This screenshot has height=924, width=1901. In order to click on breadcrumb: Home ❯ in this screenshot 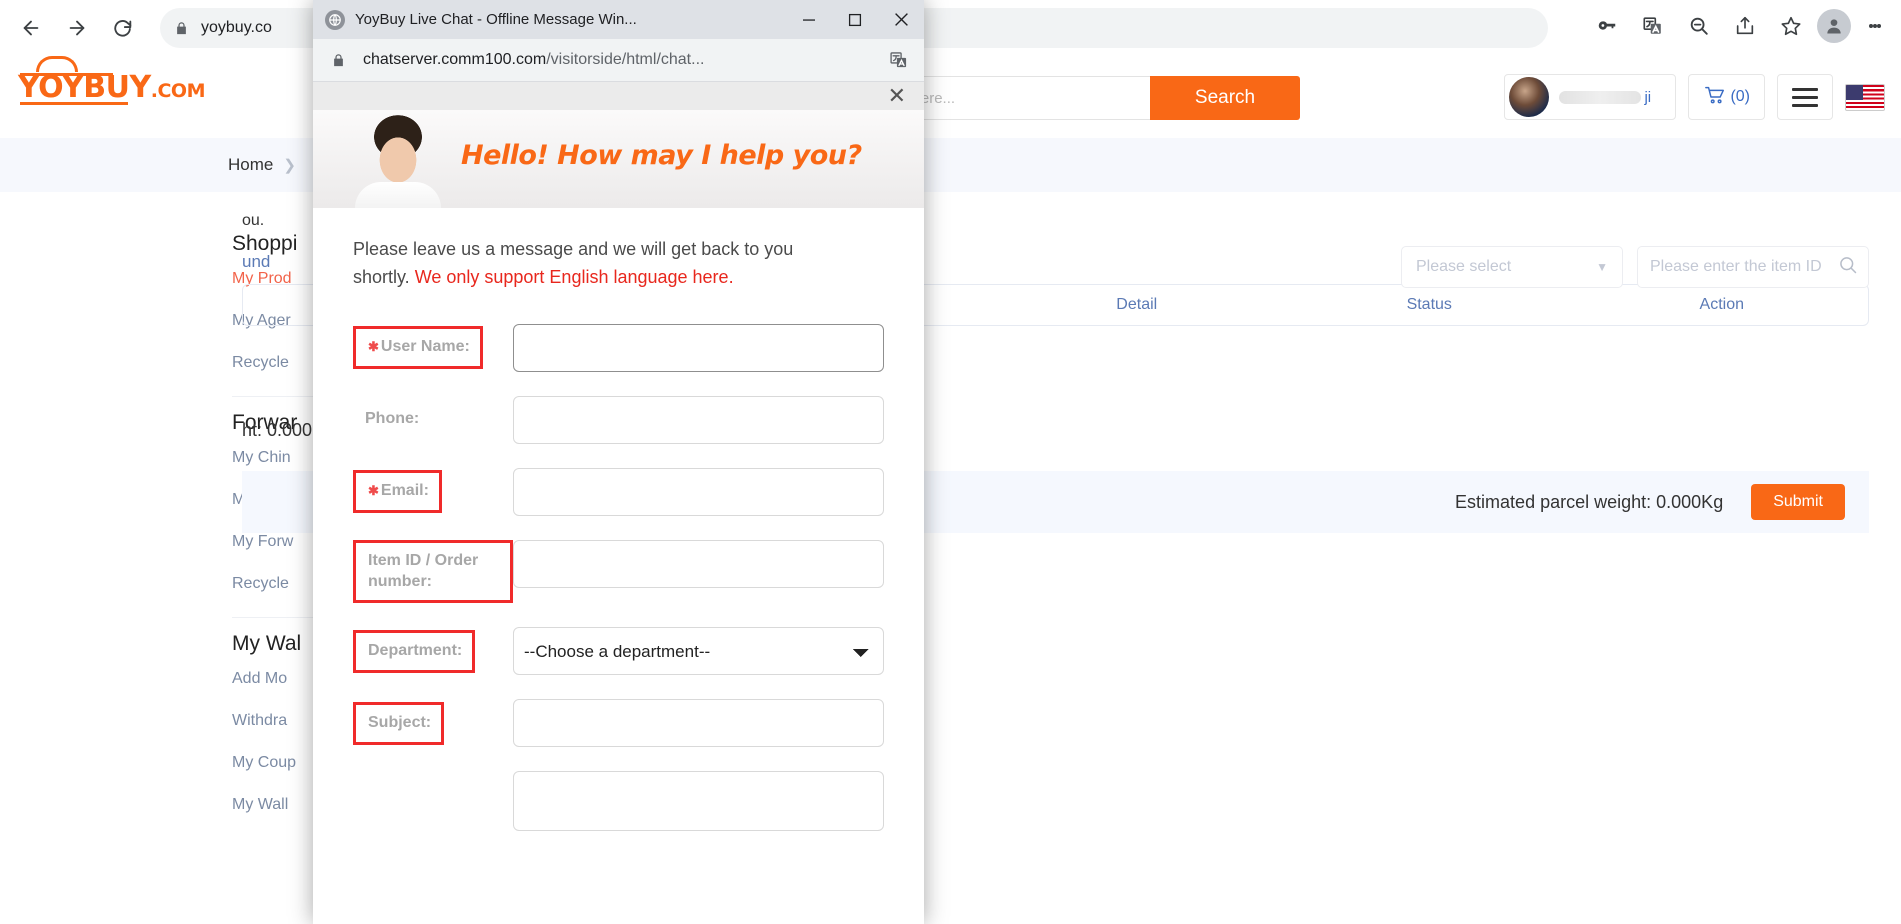, I will do `click(950, 165)`.